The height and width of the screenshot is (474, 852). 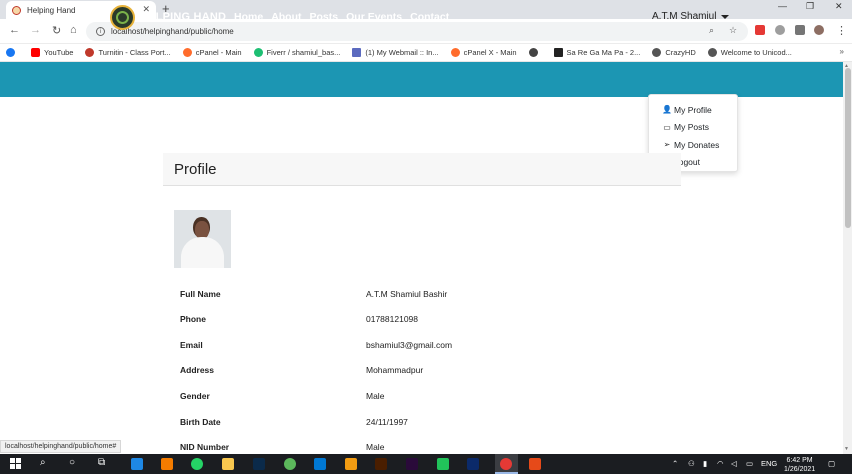 What do you see at coordinates (800, 469) in the screenshot?
I see `clock-date: 1/26/2021` at bounding box center [800, 469].